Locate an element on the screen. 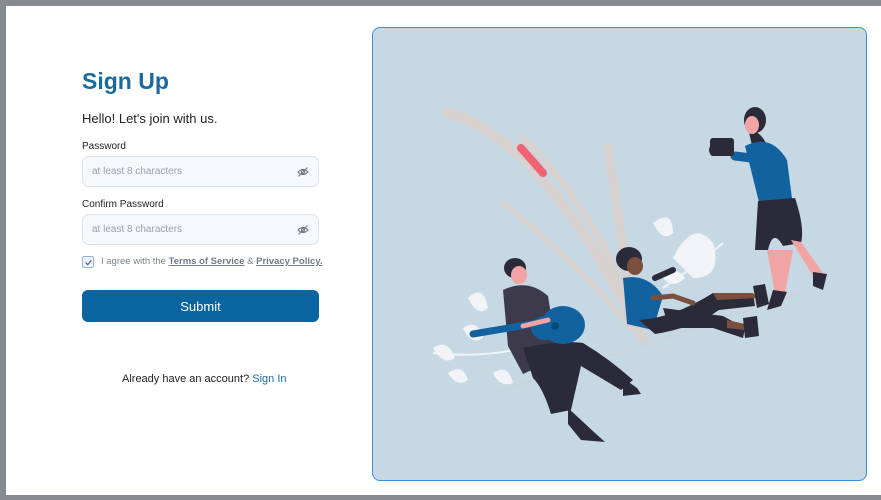 This screenshot has height=500, width=881. terms-of-service-link: Terms of Service is located at coordinates (207, 261).